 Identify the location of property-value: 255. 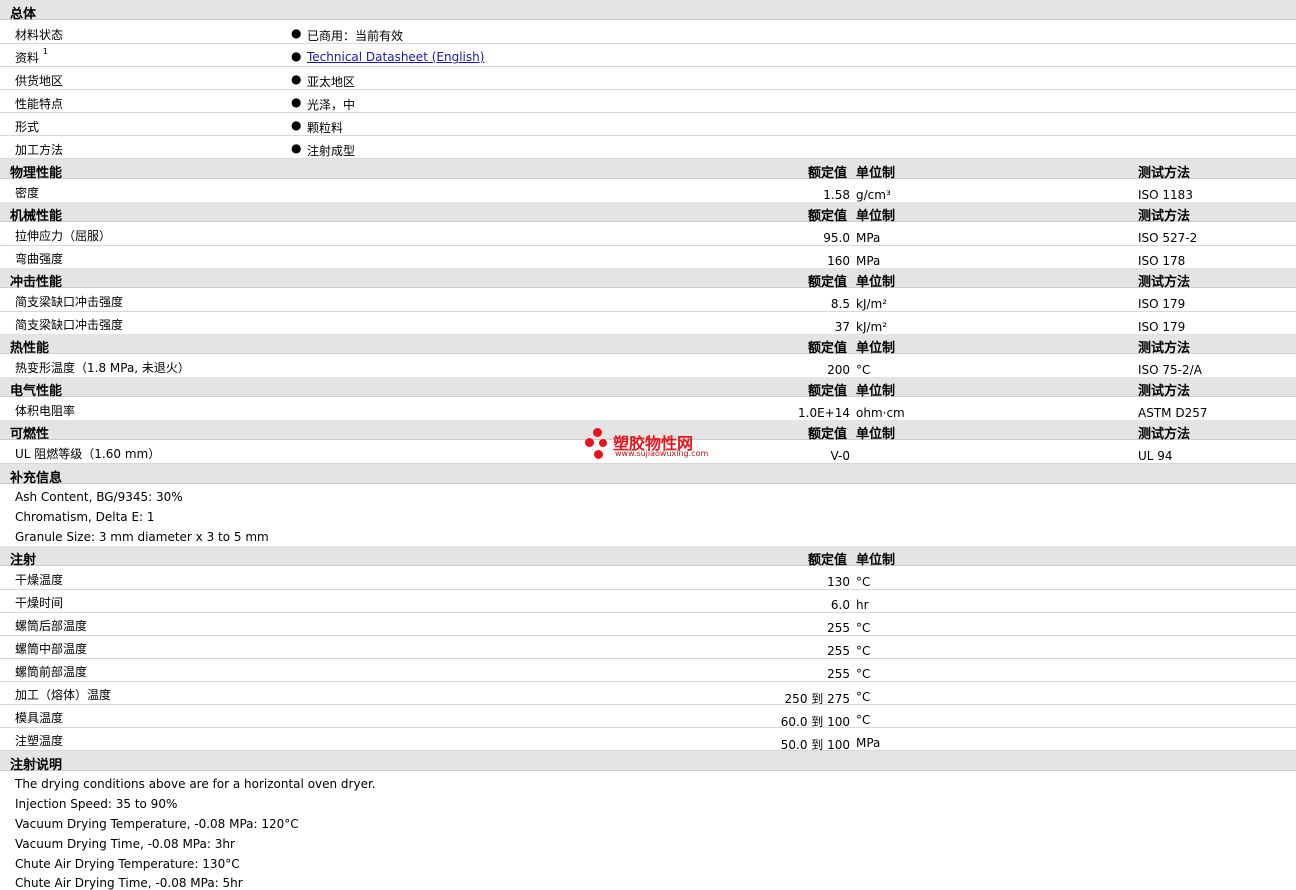
(838, 628).